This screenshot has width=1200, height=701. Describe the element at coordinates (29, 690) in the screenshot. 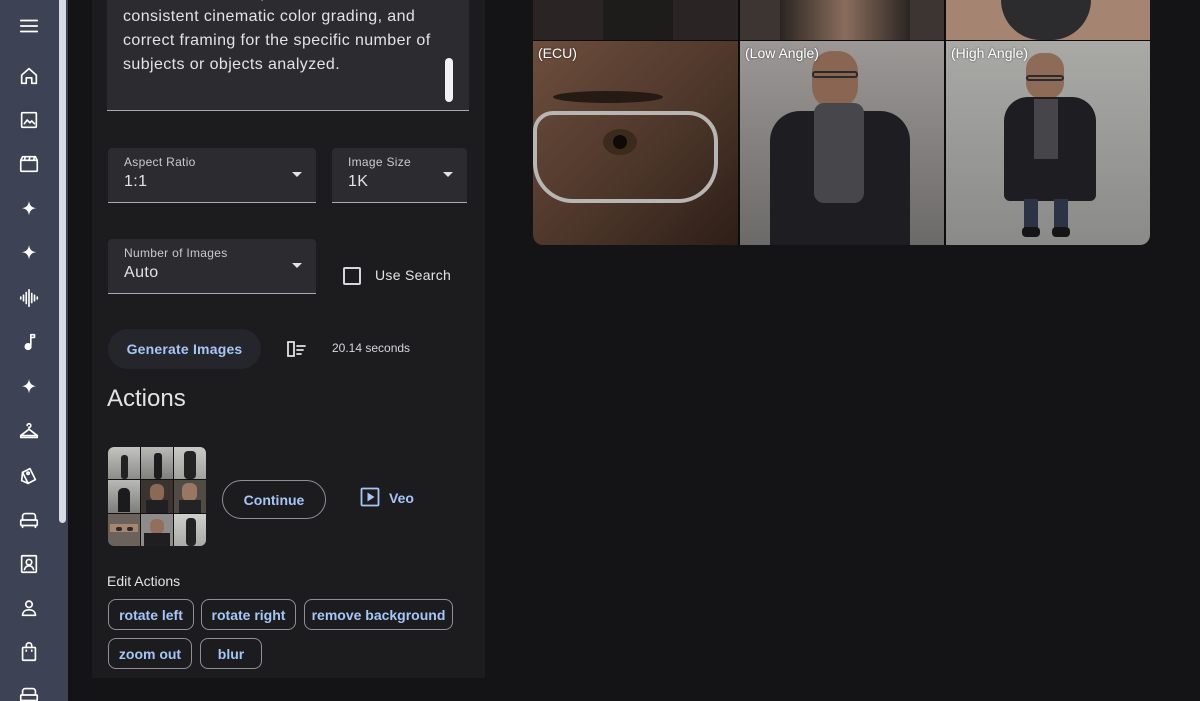

I see `sofa-icon` at that location.